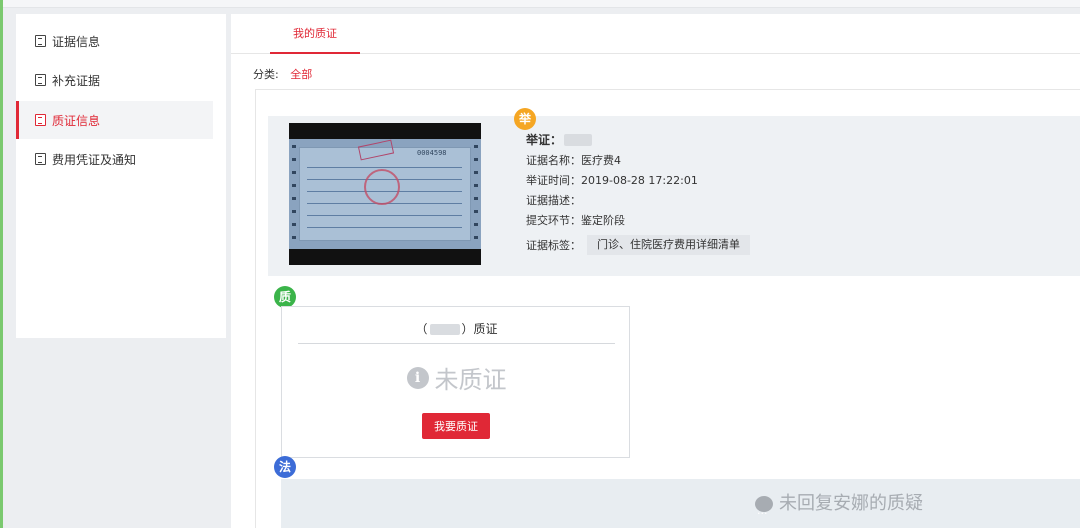 Image resolution: width=1080 pixels, height=528 pixels. I want to click on evidence-tag: 门诊、住院医疗费用详细清单, so click(668, 245).